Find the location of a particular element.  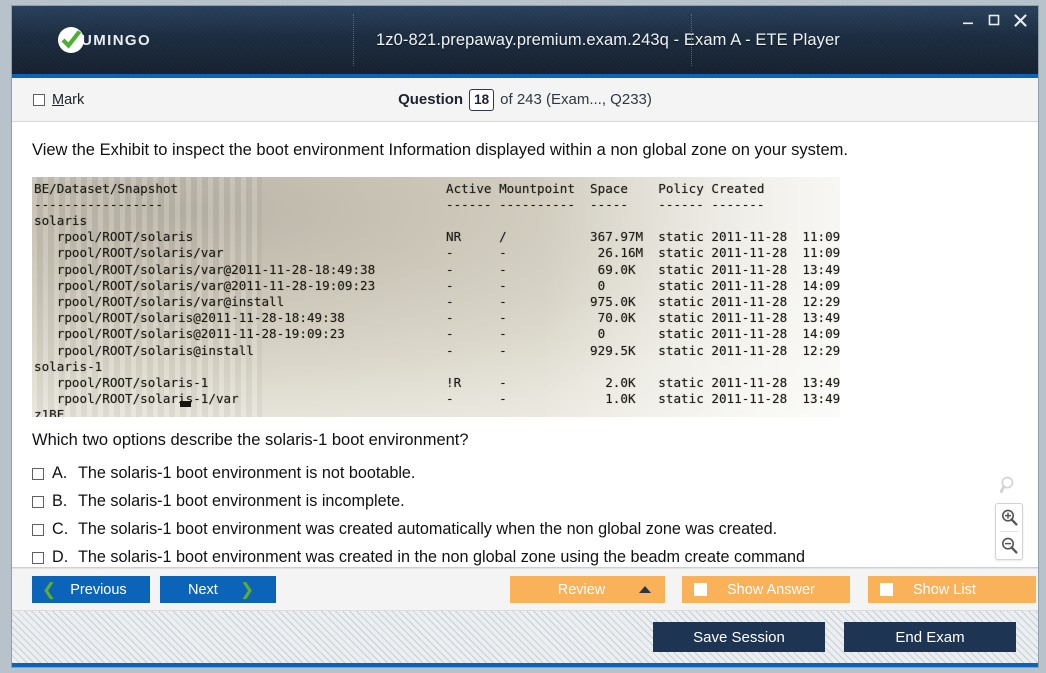

zoom-in-icon is located at coordinates (1009, 517).